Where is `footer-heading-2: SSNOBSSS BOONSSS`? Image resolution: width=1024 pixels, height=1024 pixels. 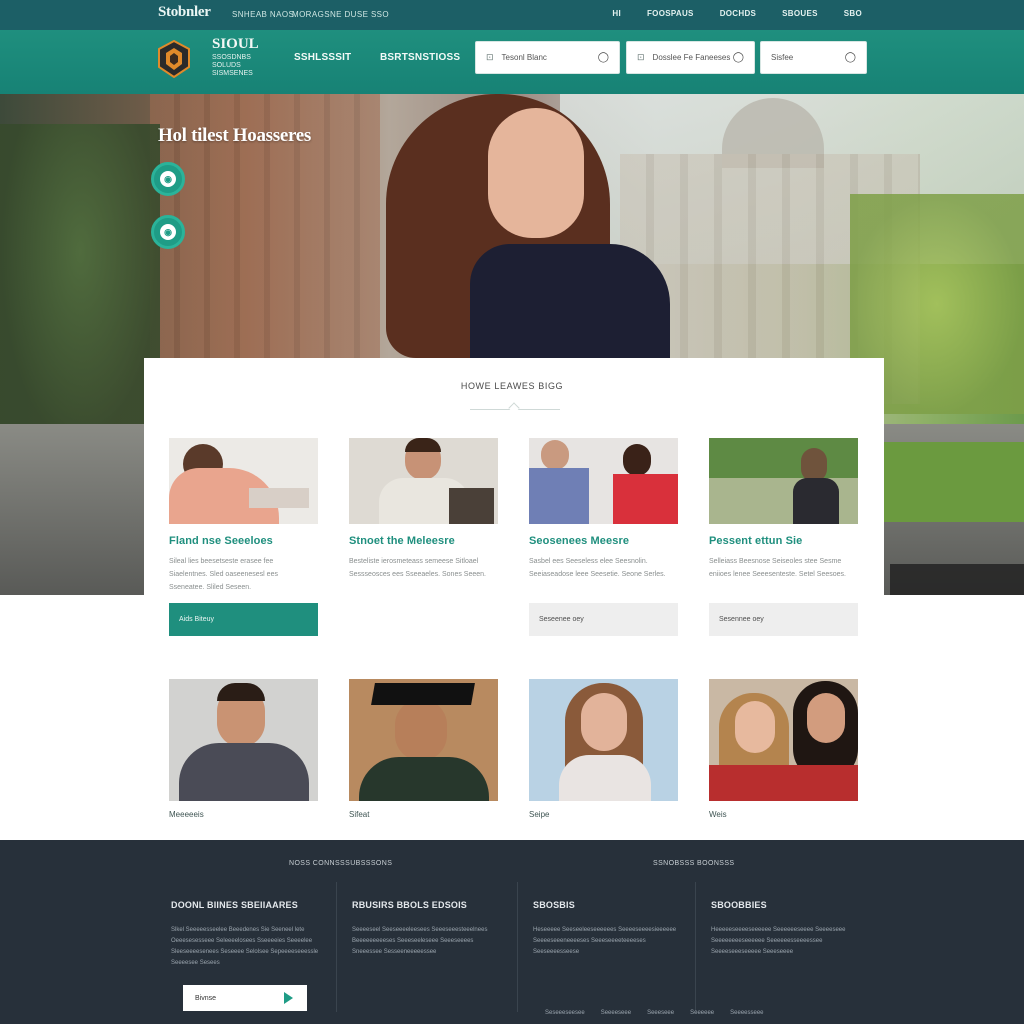
footer-heading-2: SSNOBSSS BOONSSS is located at coordinates (694, 863).